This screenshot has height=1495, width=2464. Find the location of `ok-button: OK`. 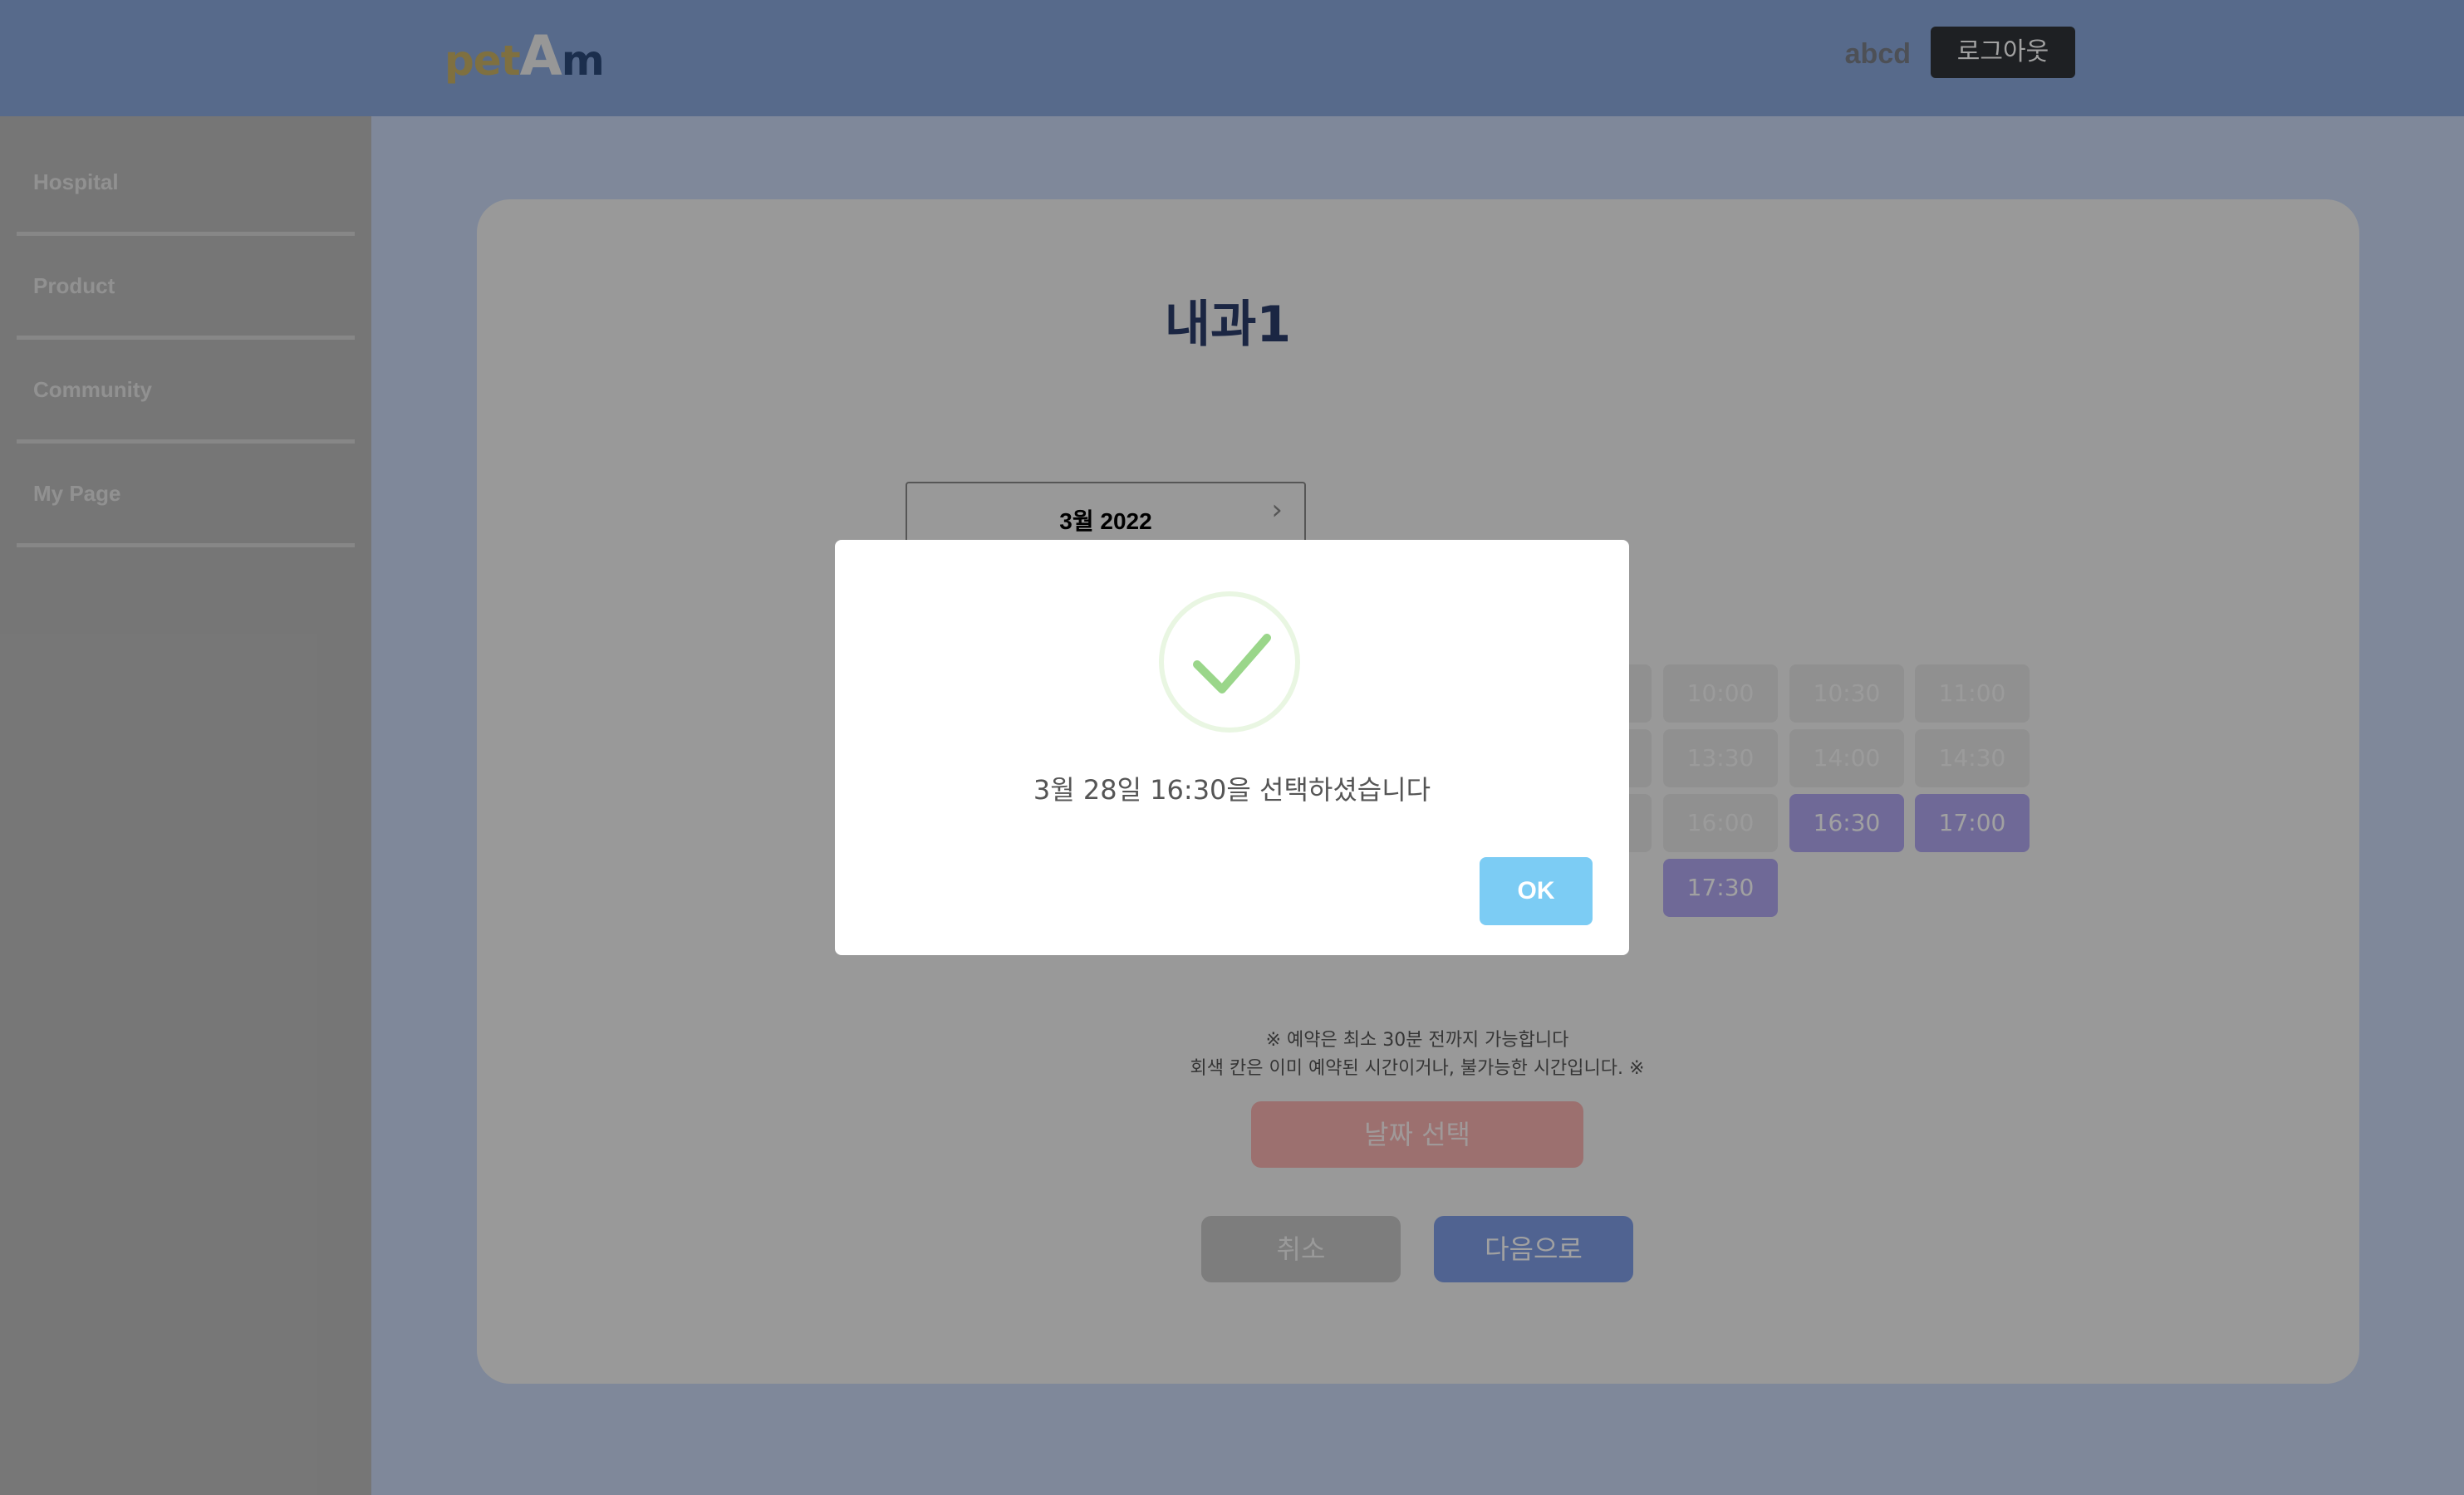

ok-button: OK is located at coordinates (1536, 891).